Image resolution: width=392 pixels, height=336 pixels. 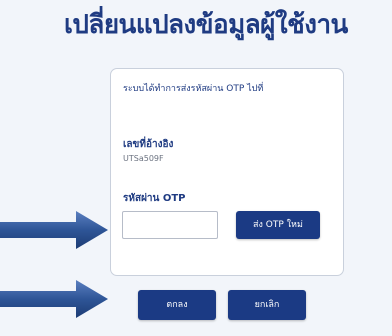 I want to click on confirm-button: ตกลง, so click(x=177, y=305).